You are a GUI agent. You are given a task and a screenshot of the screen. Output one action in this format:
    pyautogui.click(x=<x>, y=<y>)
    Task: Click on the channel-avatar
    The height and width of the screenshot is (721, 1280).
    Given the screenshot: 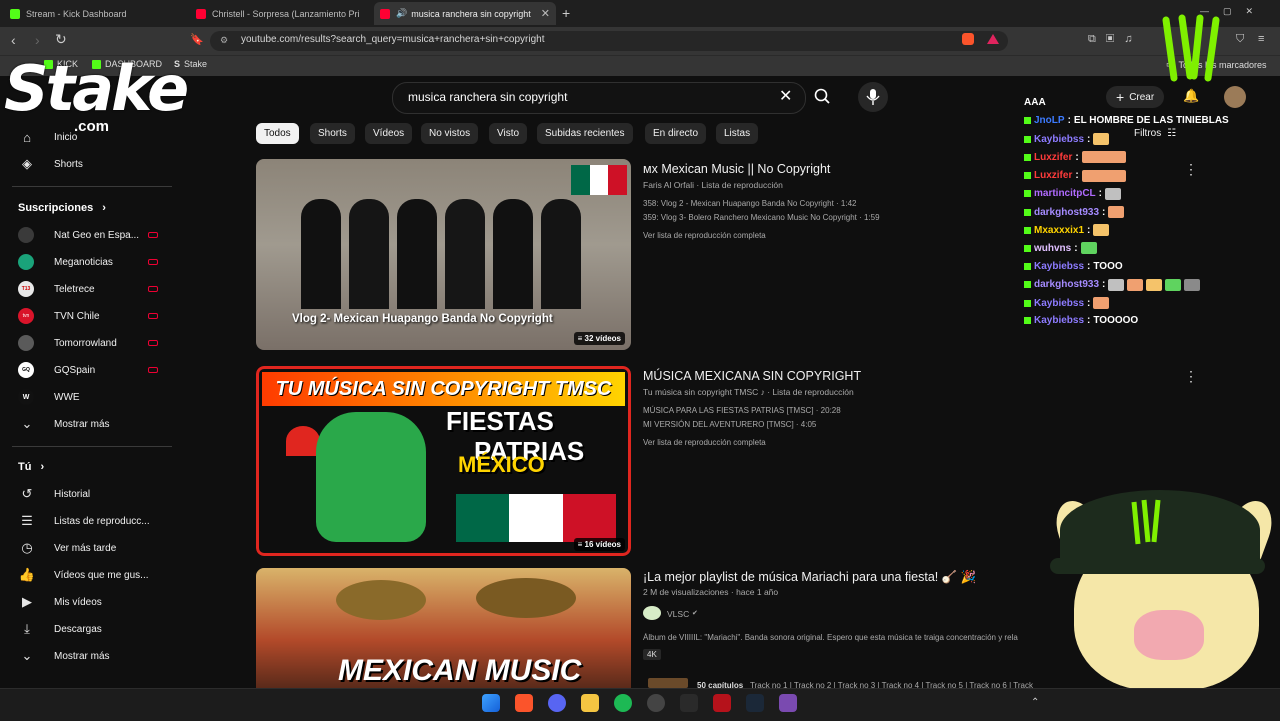 What is the action you would take?
    pyautogui.click(x=652, y=613)
    